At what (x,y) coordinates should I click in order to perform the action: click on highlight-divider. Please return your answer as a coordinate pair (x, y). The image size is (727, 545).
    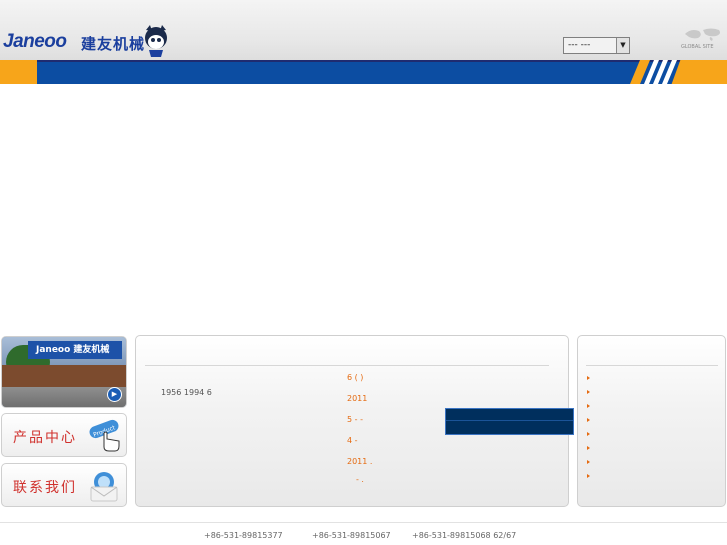
    Looking at the image, I should click on (509, 420).